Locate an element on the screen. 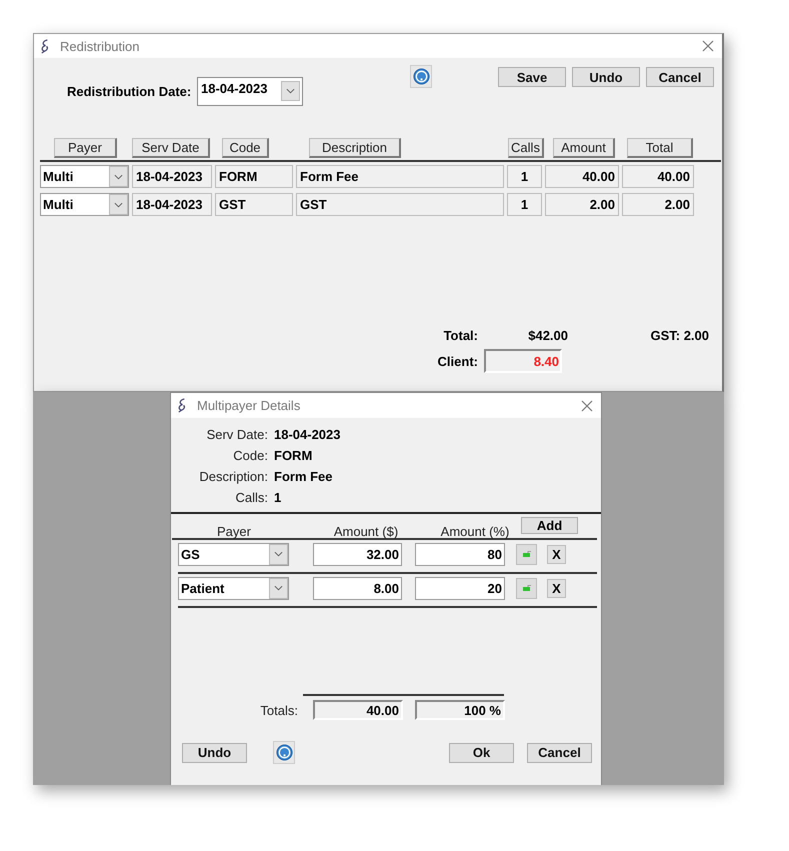 This screenshot has height=851, width=789. column-header: Code is located at coordinates (245, 148).